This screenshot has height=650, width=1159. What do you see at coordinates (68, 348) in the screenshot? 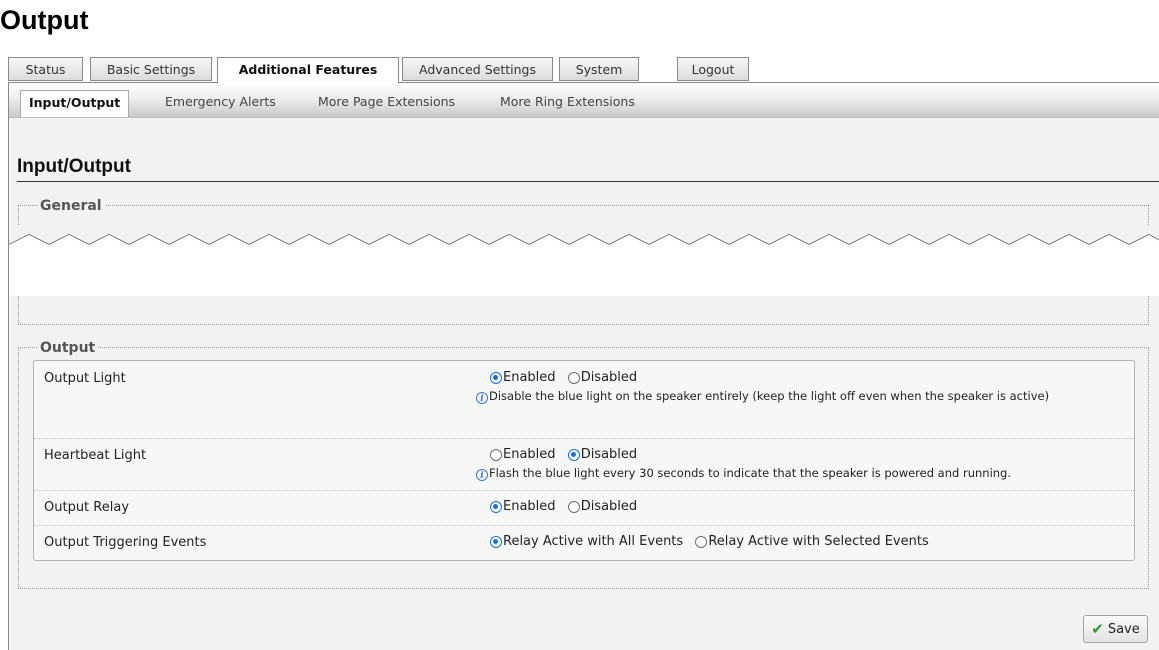
I see `output-legend: Output` at bounding box center [68, 348].